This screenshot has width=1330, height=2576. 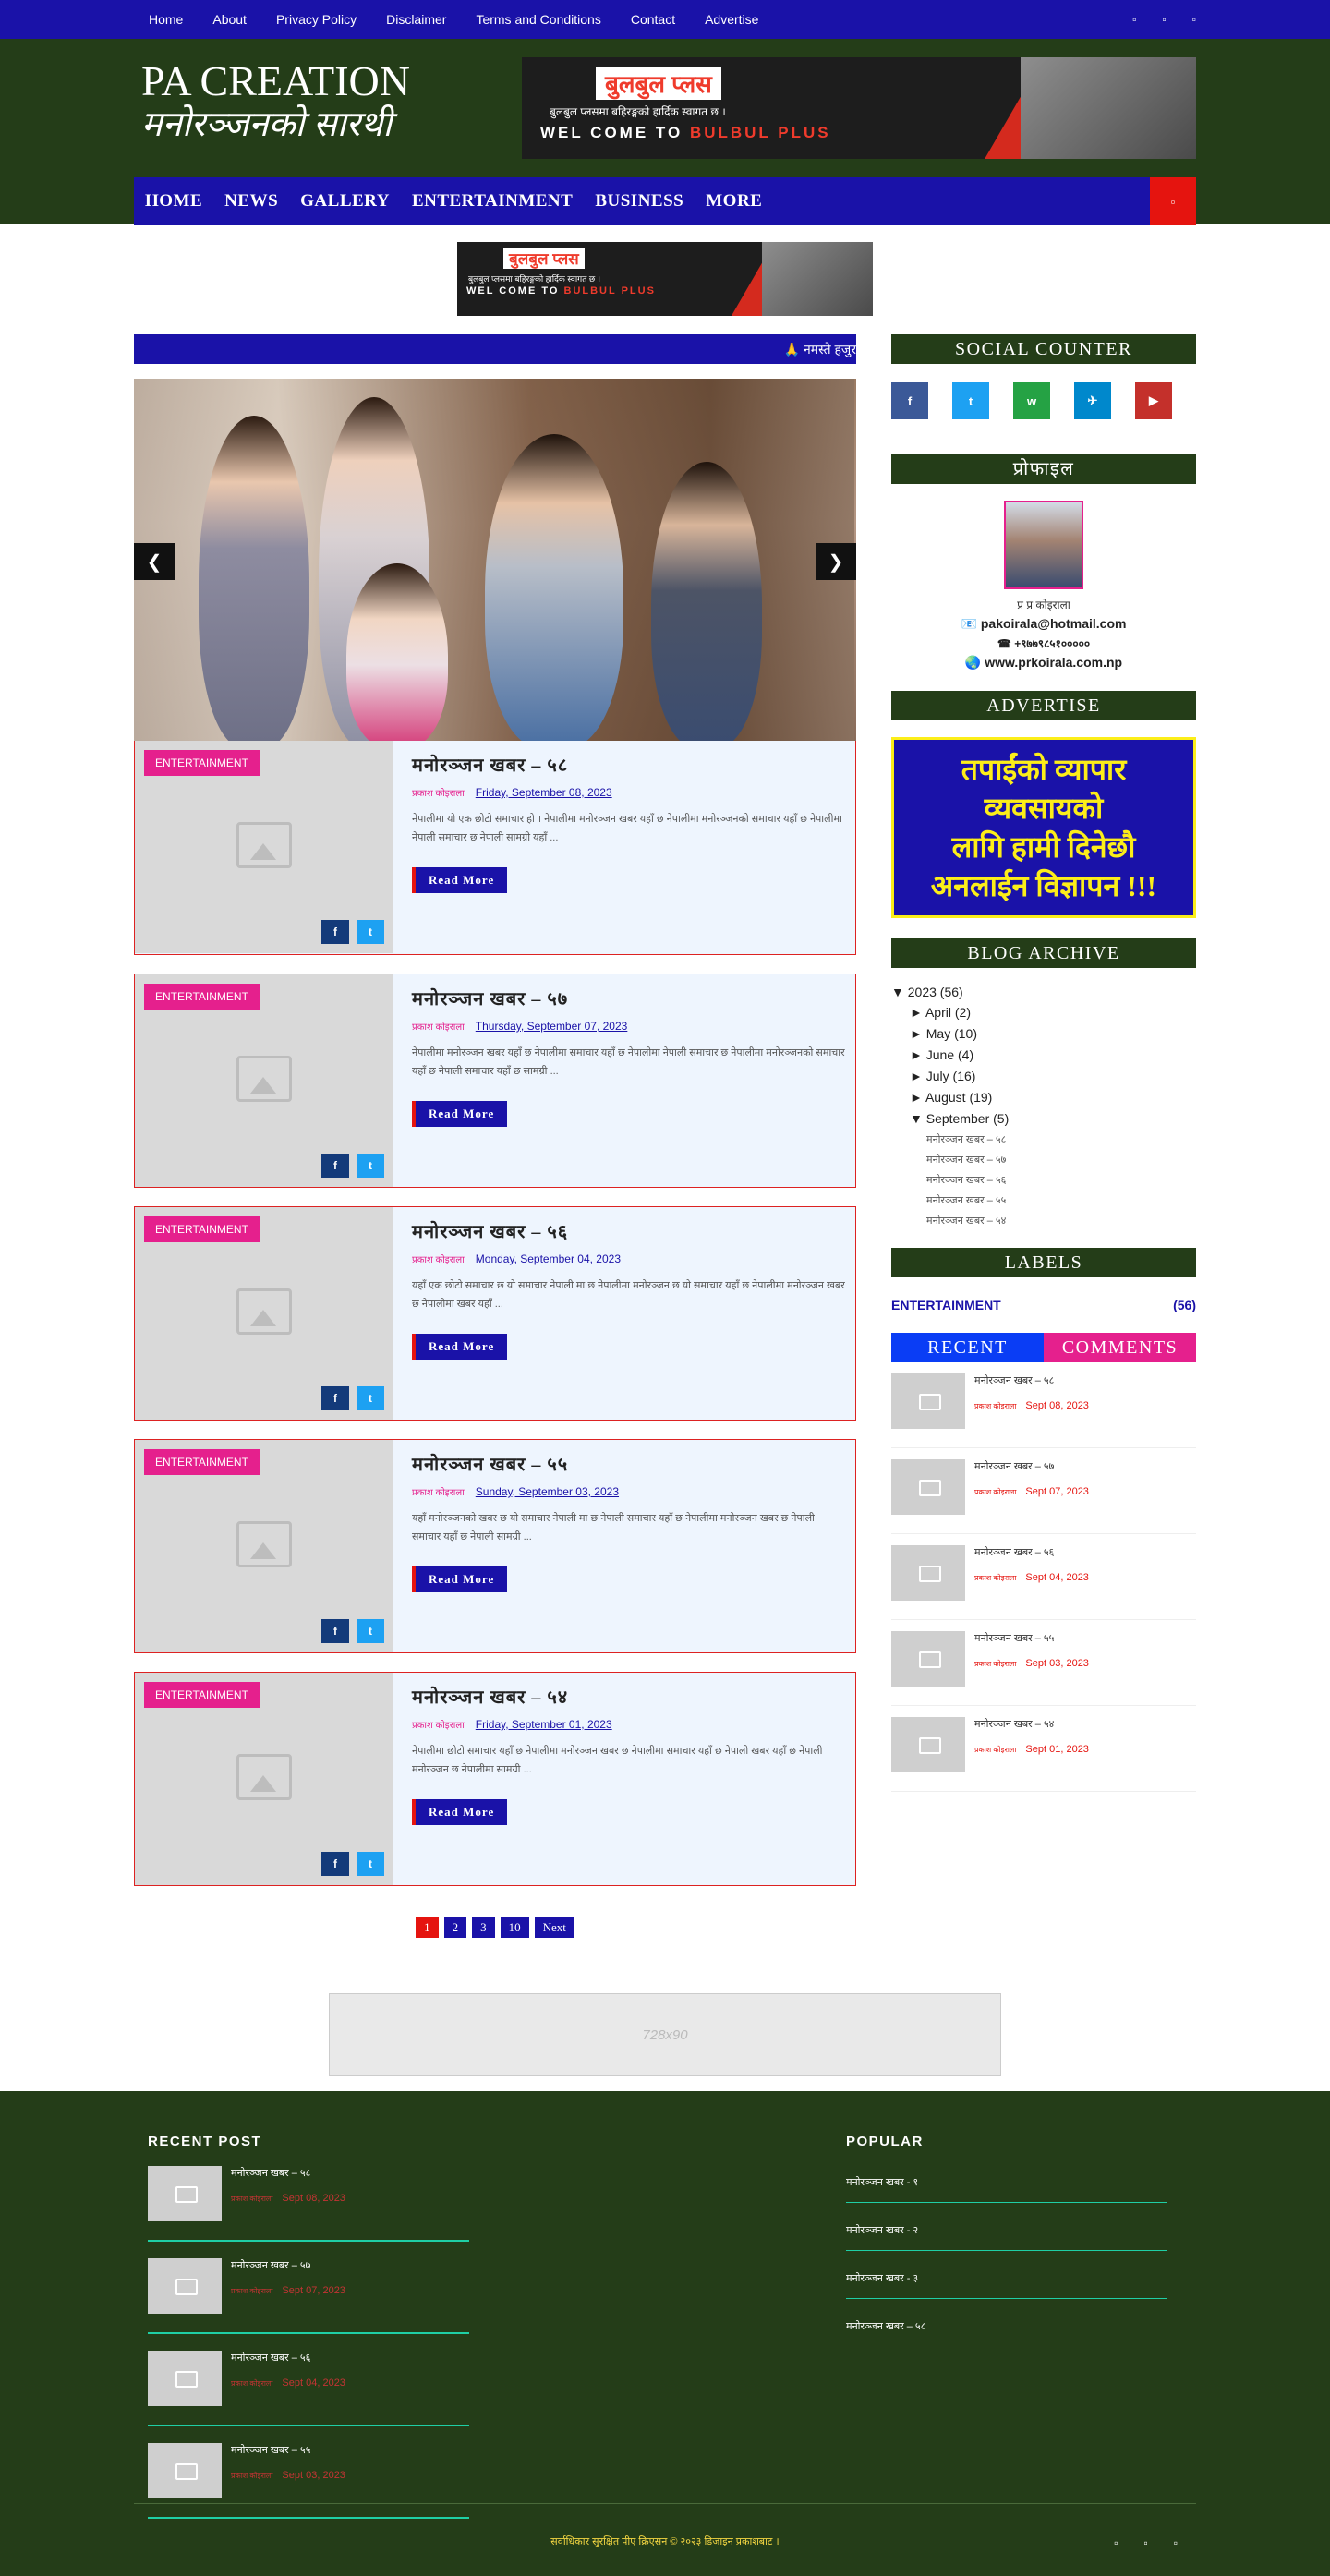 What do you see at coordinates (731, 19) in the screenshot?
I see `top-link-advertise: Advertise` at bounding box center [731, 19].